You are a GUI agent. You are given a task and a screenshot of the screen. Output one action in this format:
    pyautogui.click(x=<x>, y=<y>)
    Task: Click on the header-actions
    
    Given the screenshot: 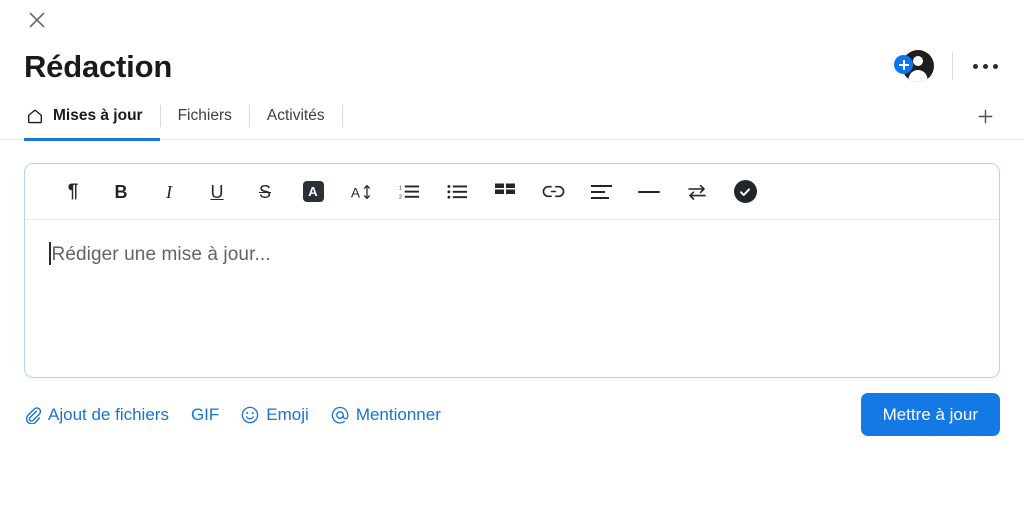 What is the action you would take?
    pyautogui.click(x=947, y=66)
    